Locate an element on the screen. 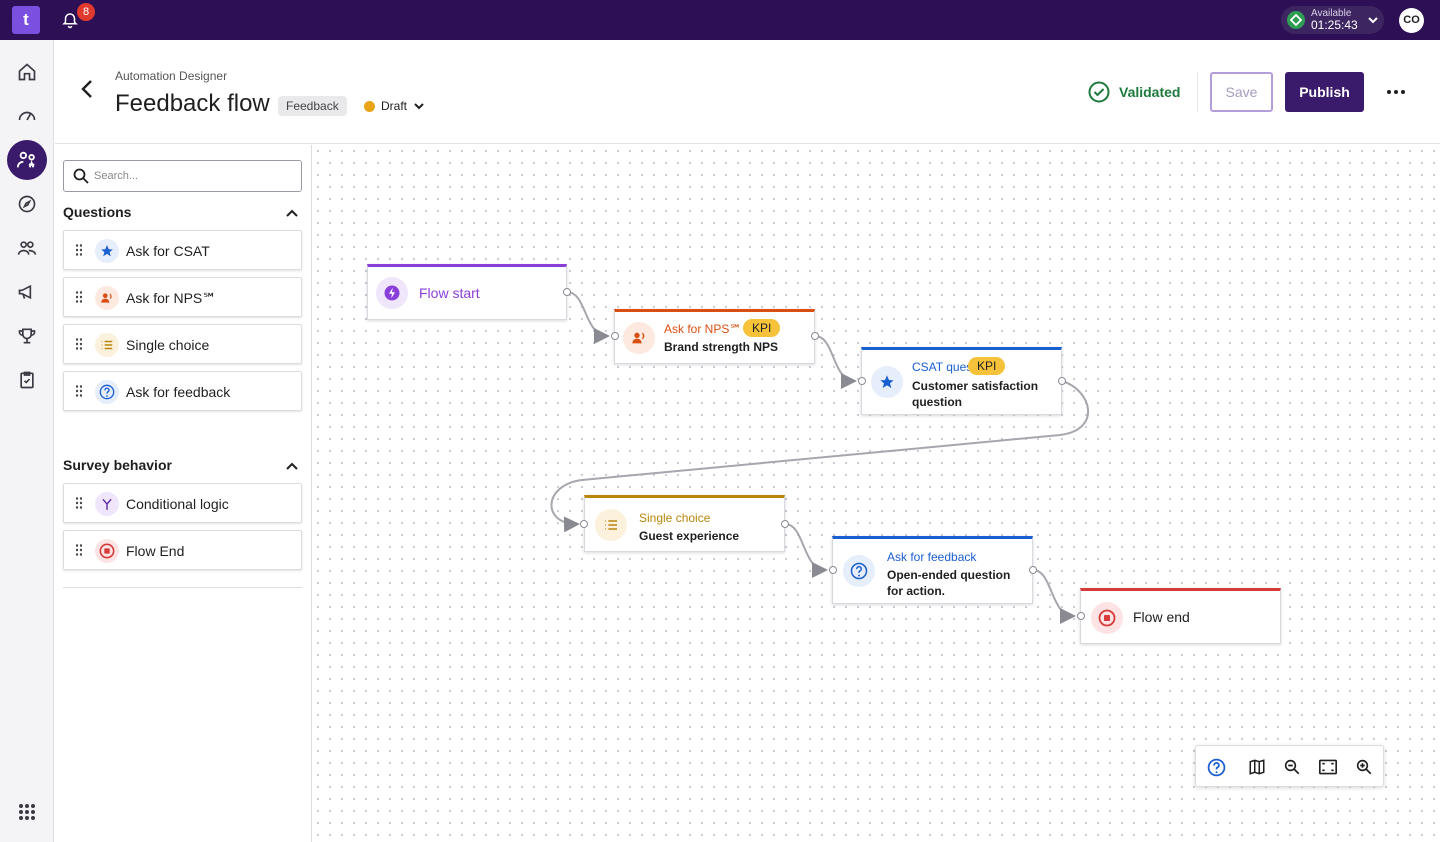  connector-choice-to-feedback is located at coordinates (806, 550).